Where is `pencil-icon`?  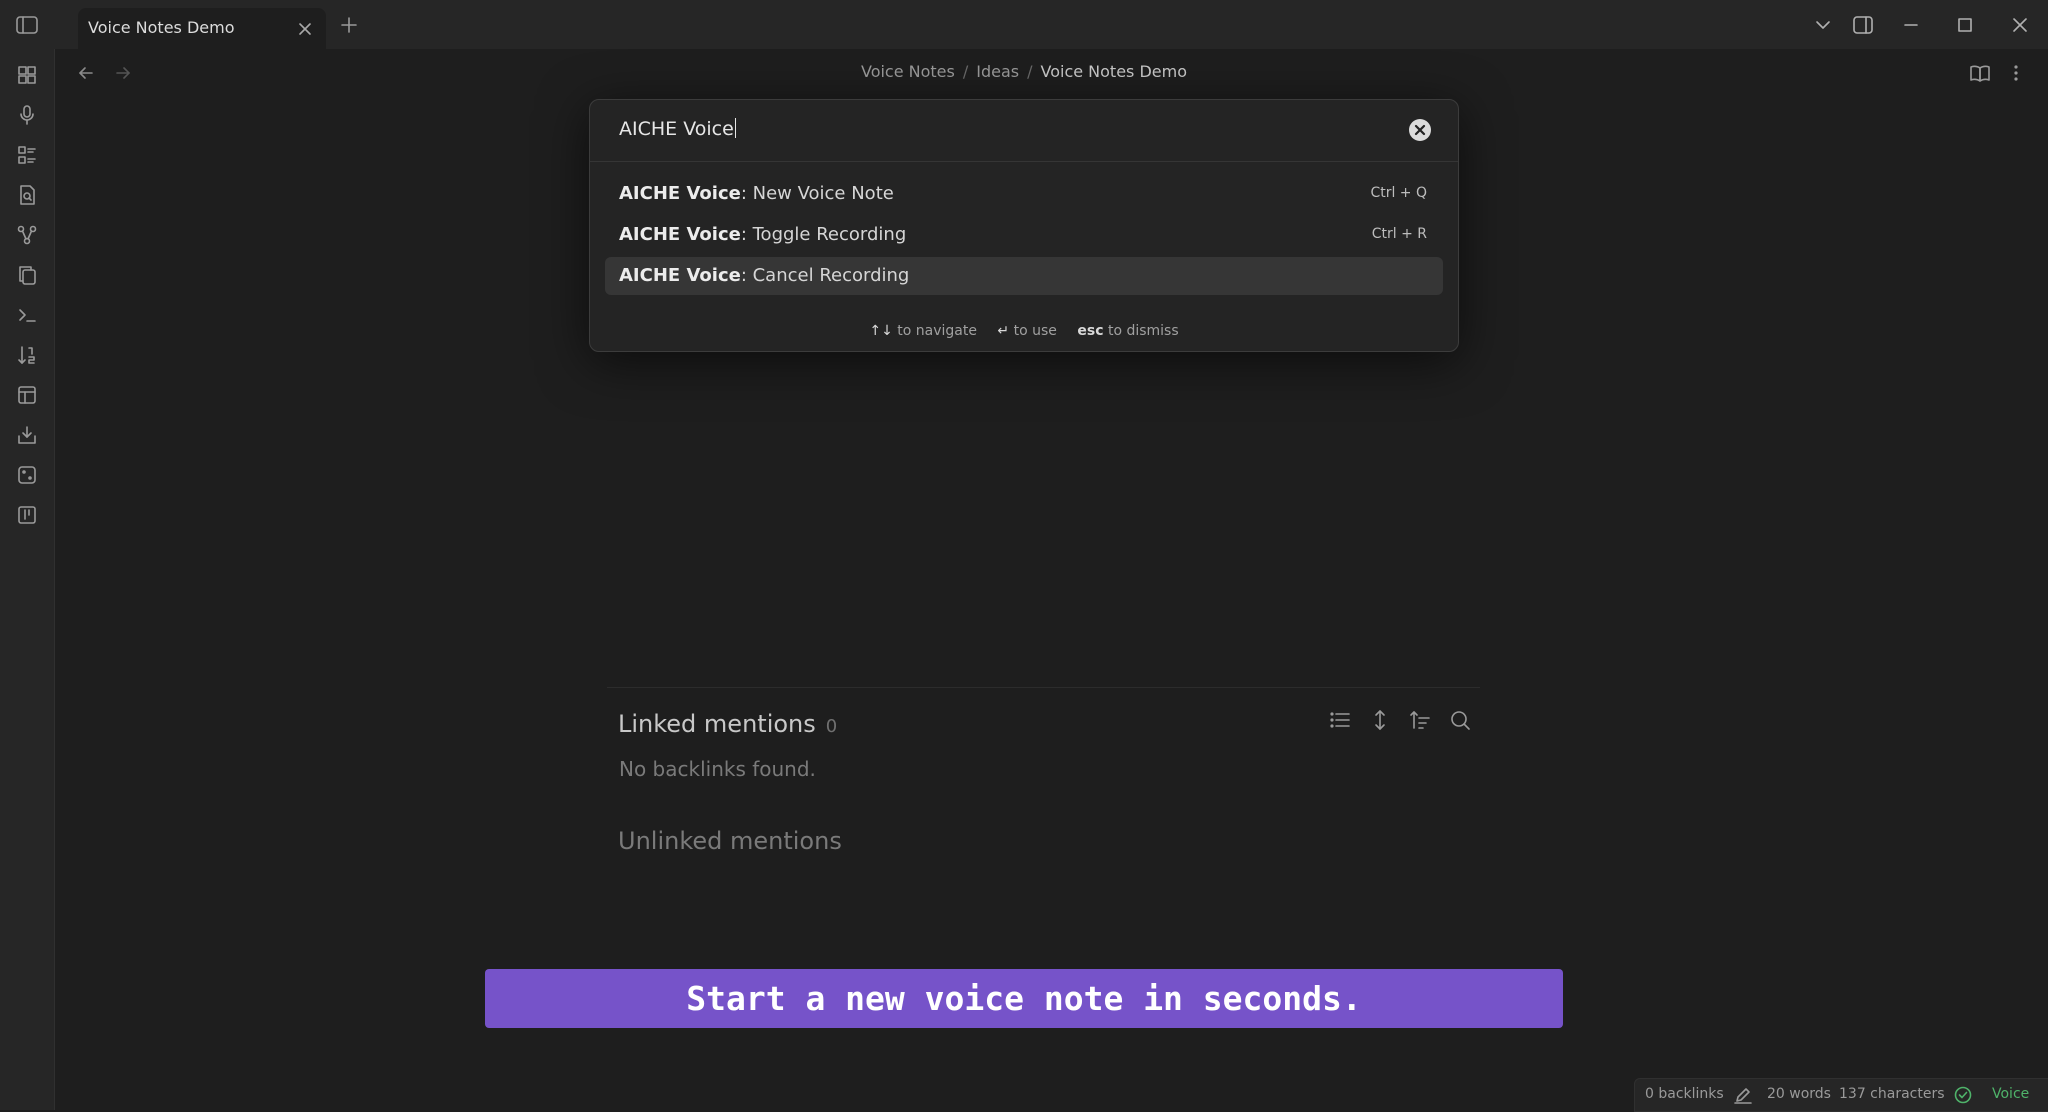 pencil-icon is located at coordinates (1743, 1095).